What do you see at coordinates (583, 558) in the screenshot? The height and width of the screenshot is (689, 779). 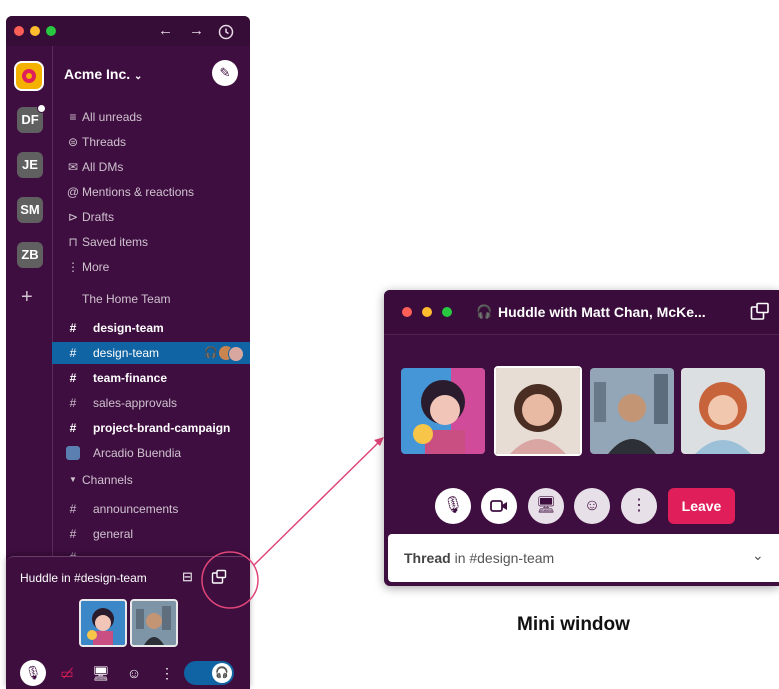 I see `thread-bar: Thread in #design-team ⌄` at bounding box center [583, 558].